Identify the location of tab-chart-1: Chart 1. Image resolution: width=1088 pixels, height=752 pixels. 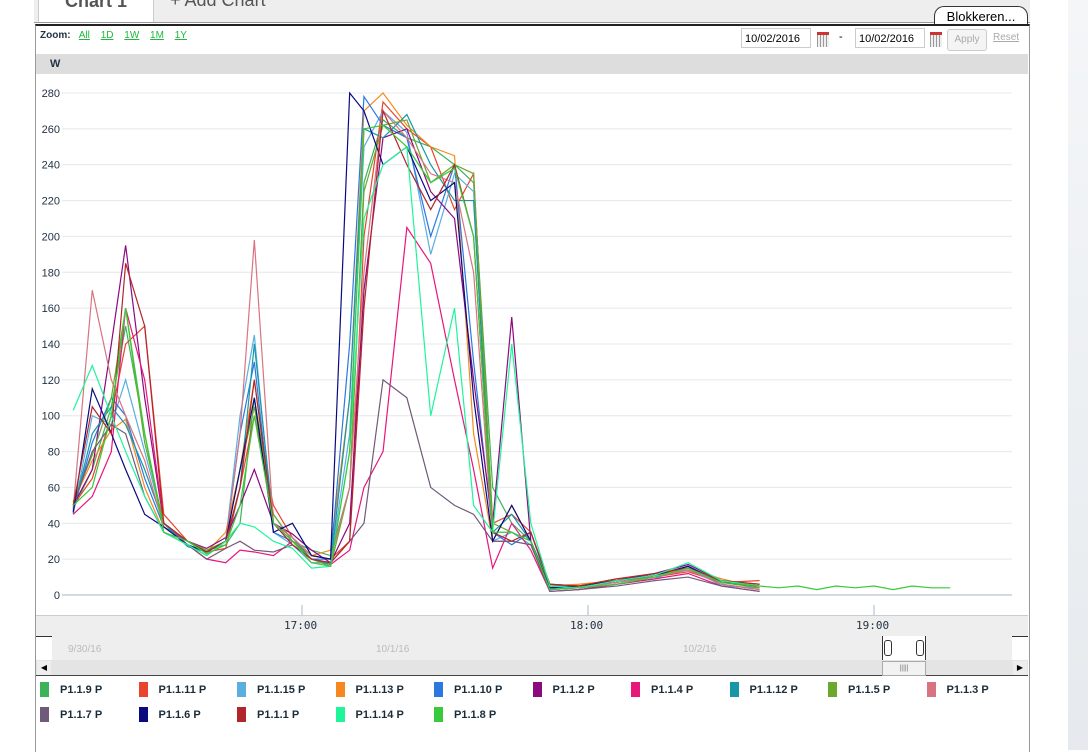
(96, 11).